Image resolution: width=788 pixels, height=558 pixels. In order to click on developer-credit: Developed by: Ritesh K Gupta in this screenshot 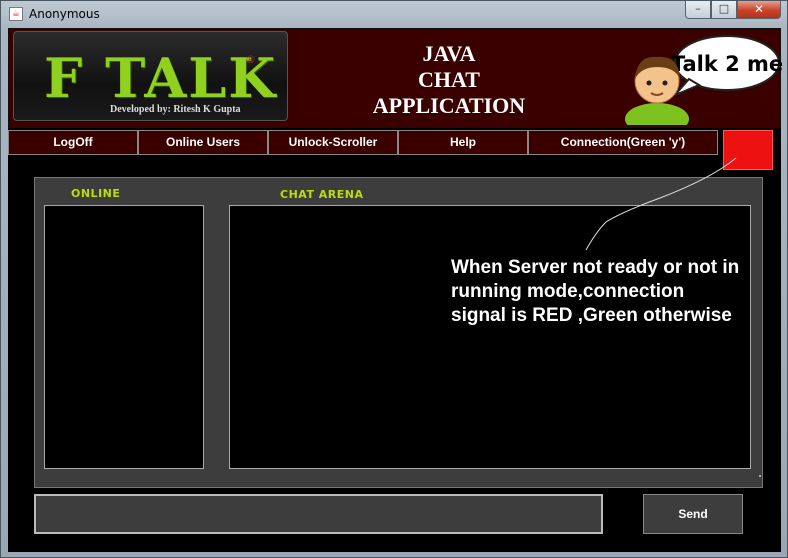, I will do `click(175, 109)`.